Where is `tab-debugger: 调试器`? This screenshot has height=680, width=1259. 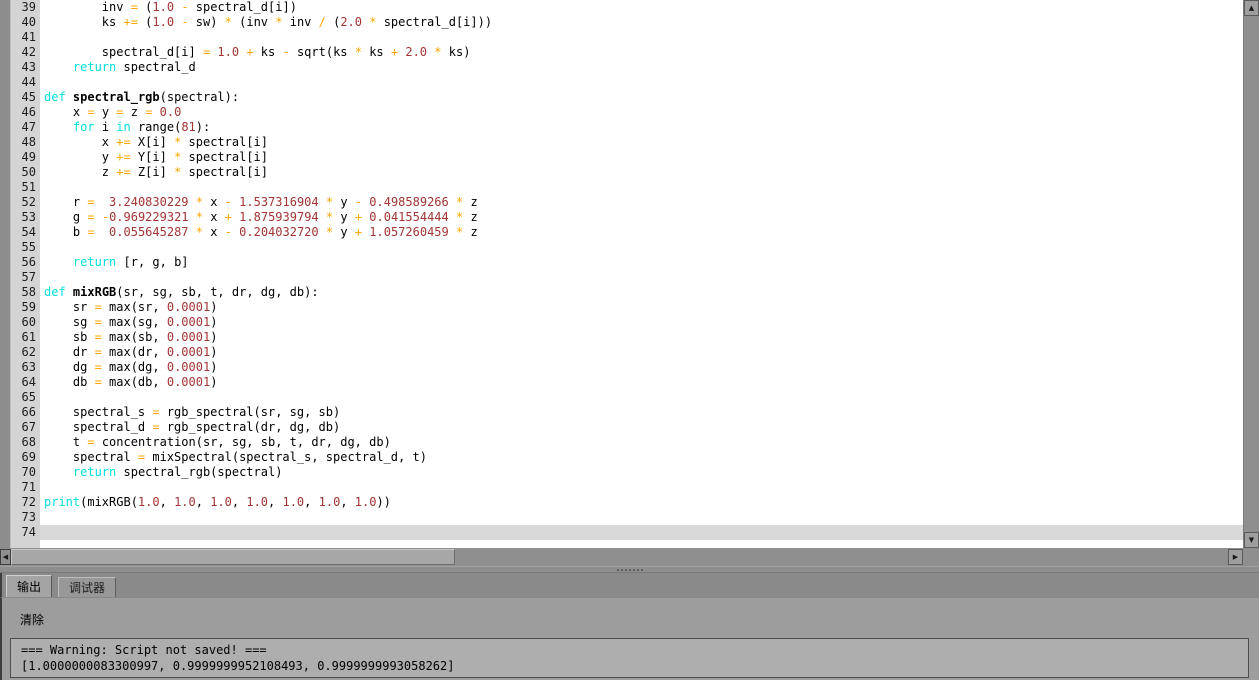
tab-debugger: 调试器 is located at coordinates (87, 587).